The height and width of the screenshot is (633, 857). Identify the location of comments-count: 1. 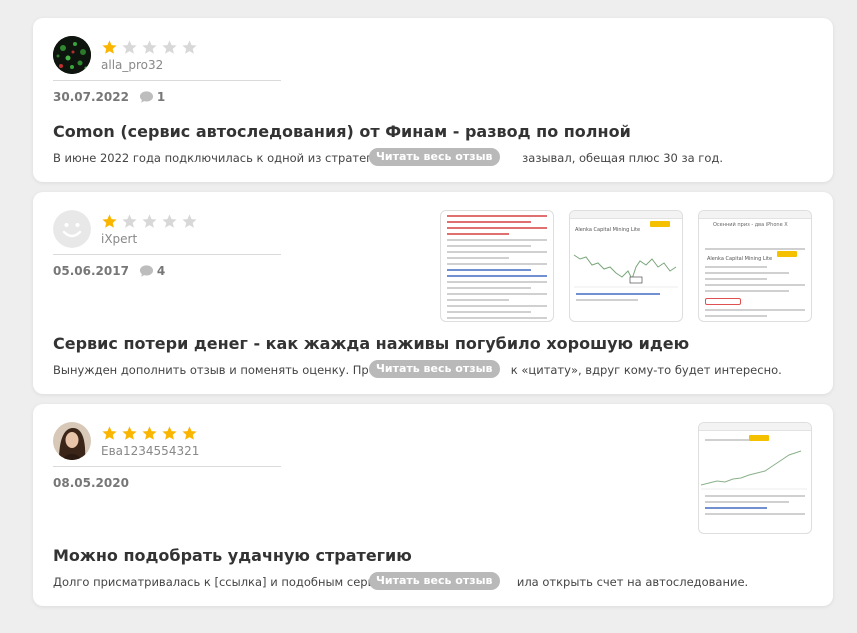
(152, 97).